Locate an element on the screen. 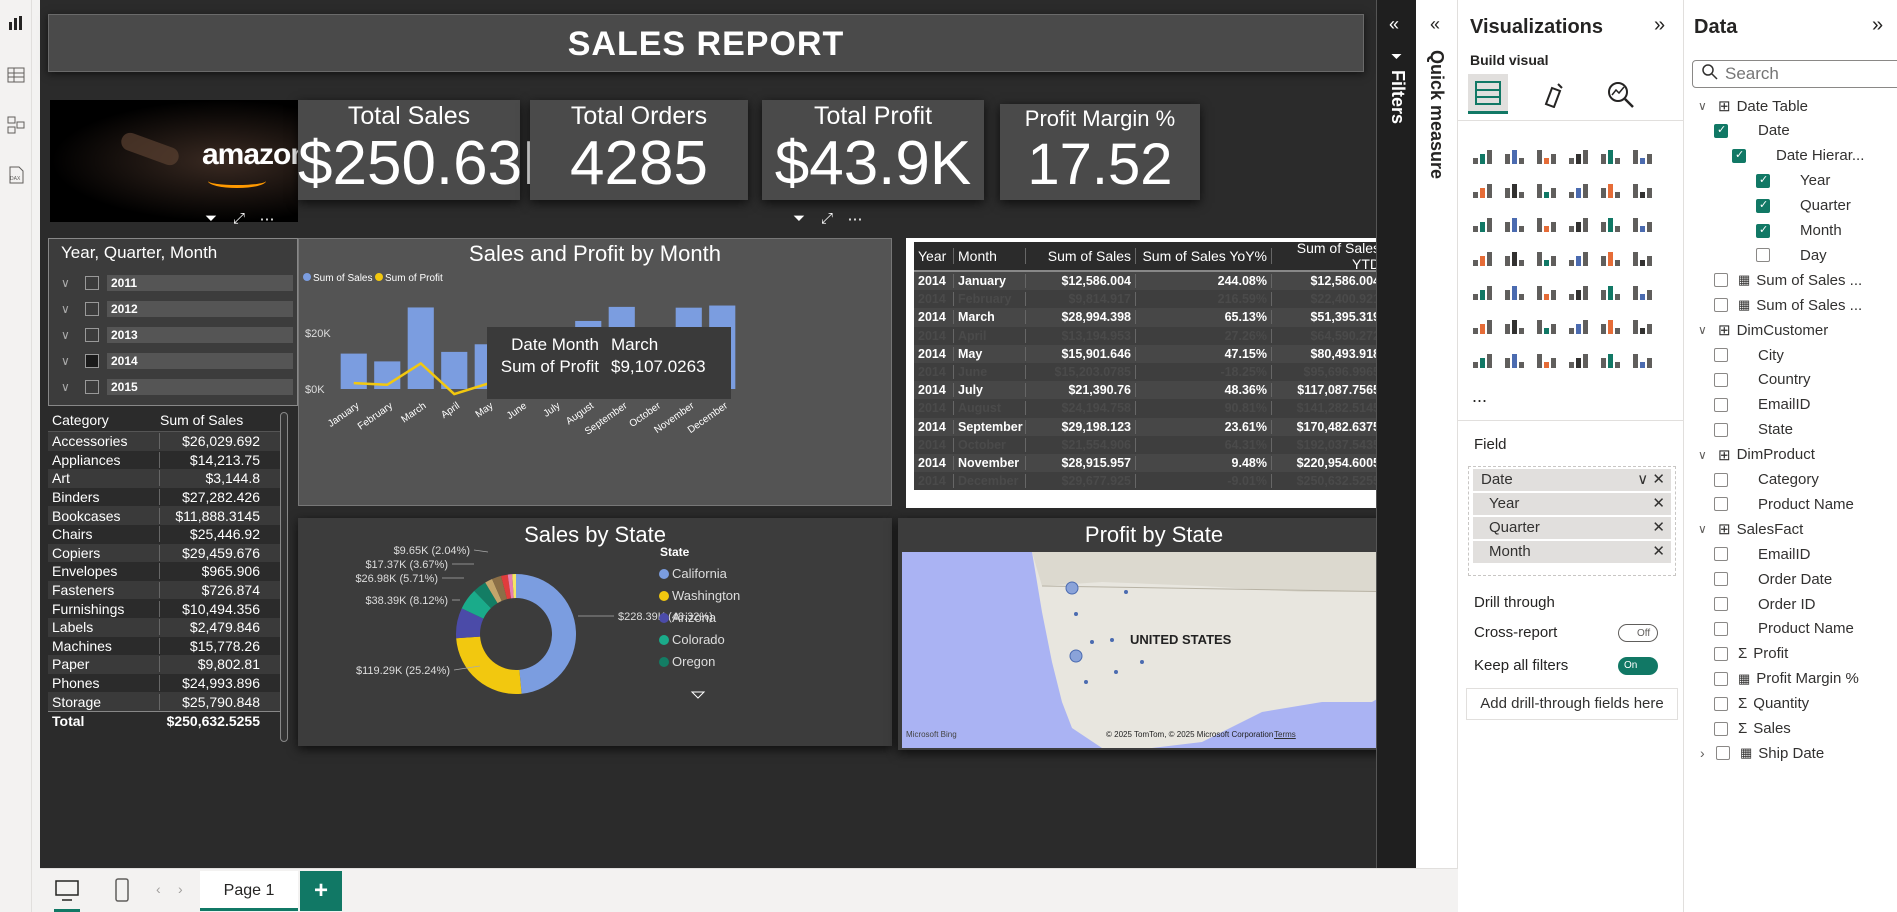 Image resolution: width=1897 pixels, height=912 pixels. map-terms-link: Terms is located at coordinates (1285, 734).